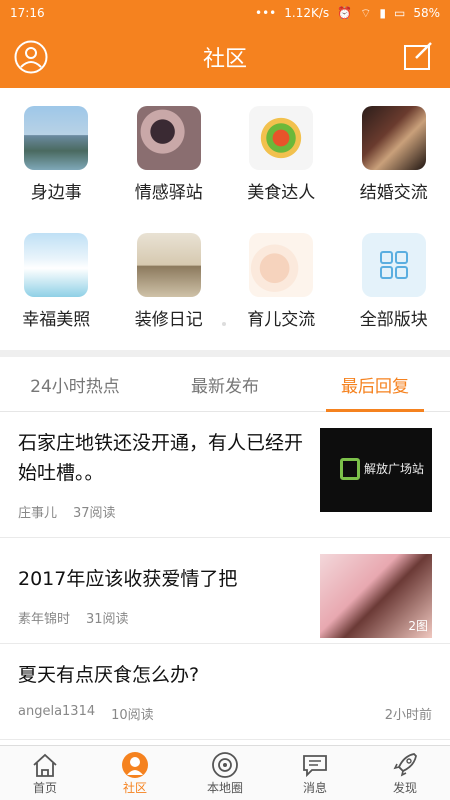 Image resolution: width=450 pixels, height=800 pixels. Describe the element at coordinates (94, 513) in the screenshot. I see `post-reads: 37阅读` at that location.